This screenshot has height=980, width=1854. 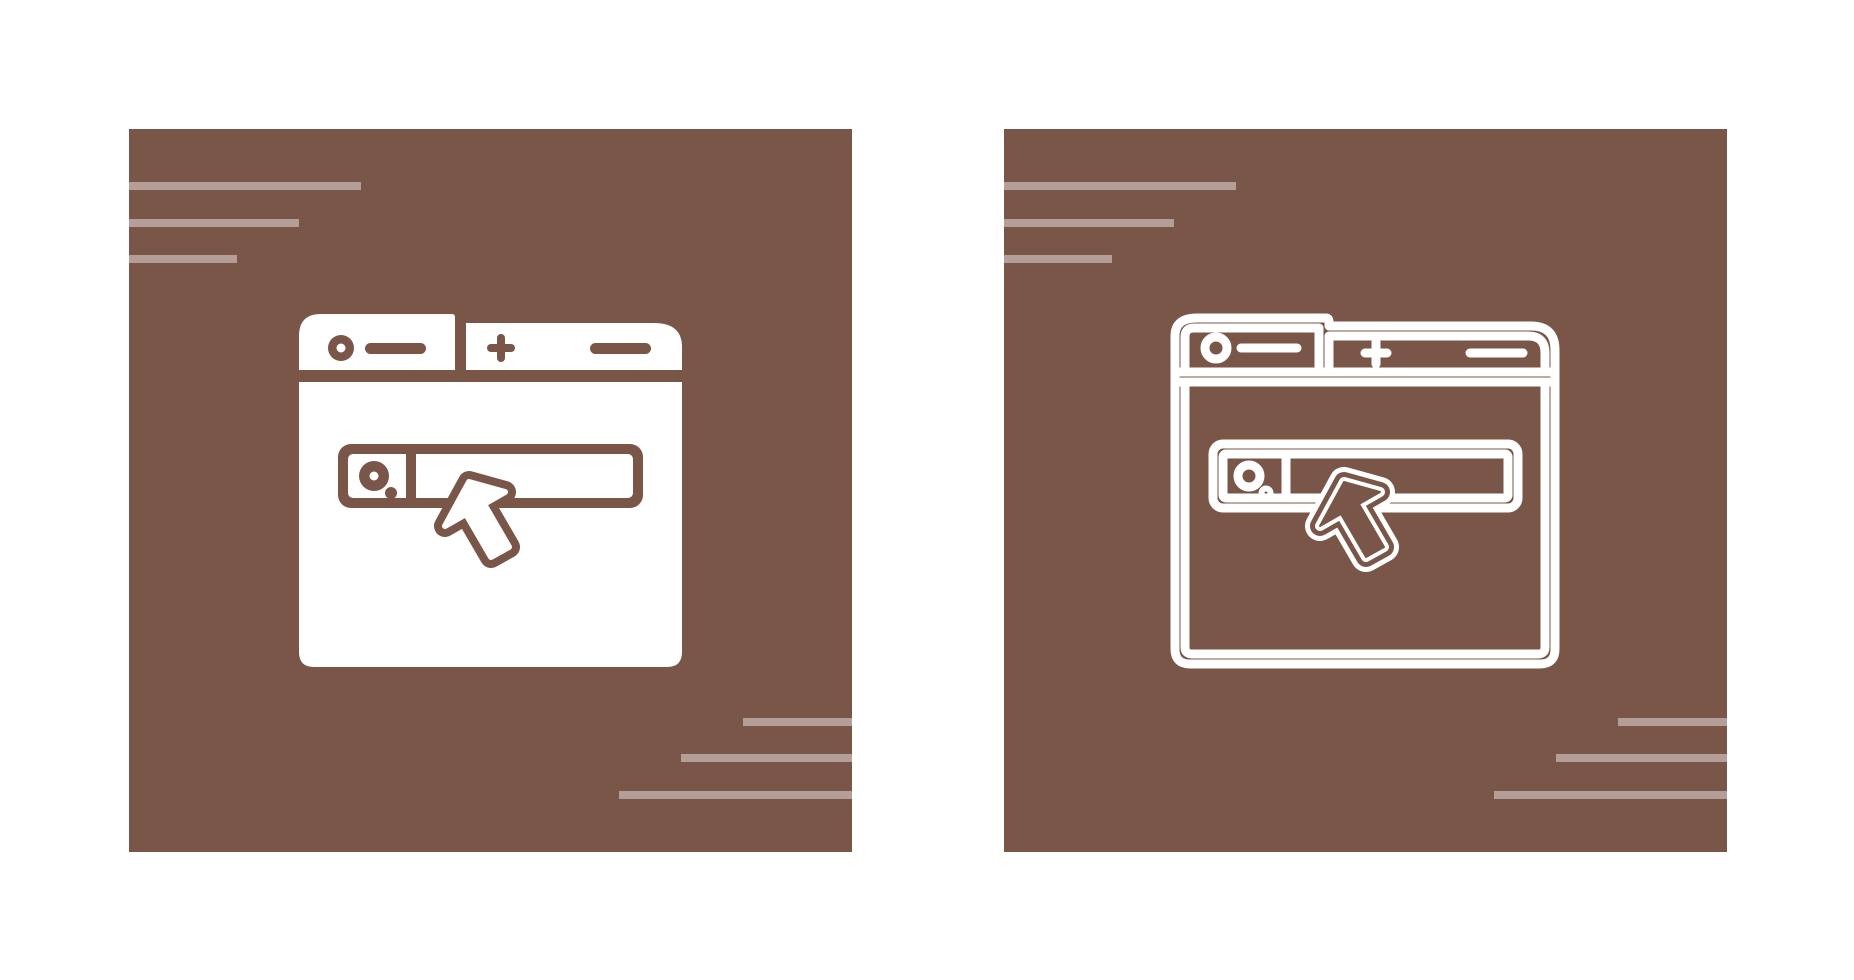 What do you see at coordinates (411, 476) in the screenshot?
I see `search-bar-divider` at bounding box center [411, 476].